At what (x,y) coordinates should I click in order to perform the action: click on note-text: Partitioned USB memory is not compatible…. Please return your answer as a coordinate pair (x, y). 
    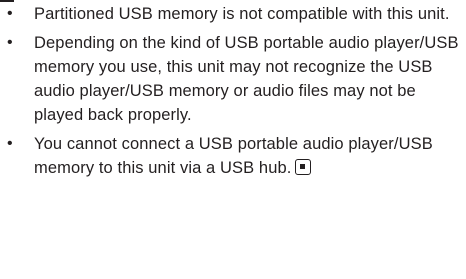
    Looking at the image, I should click on (242, 14).